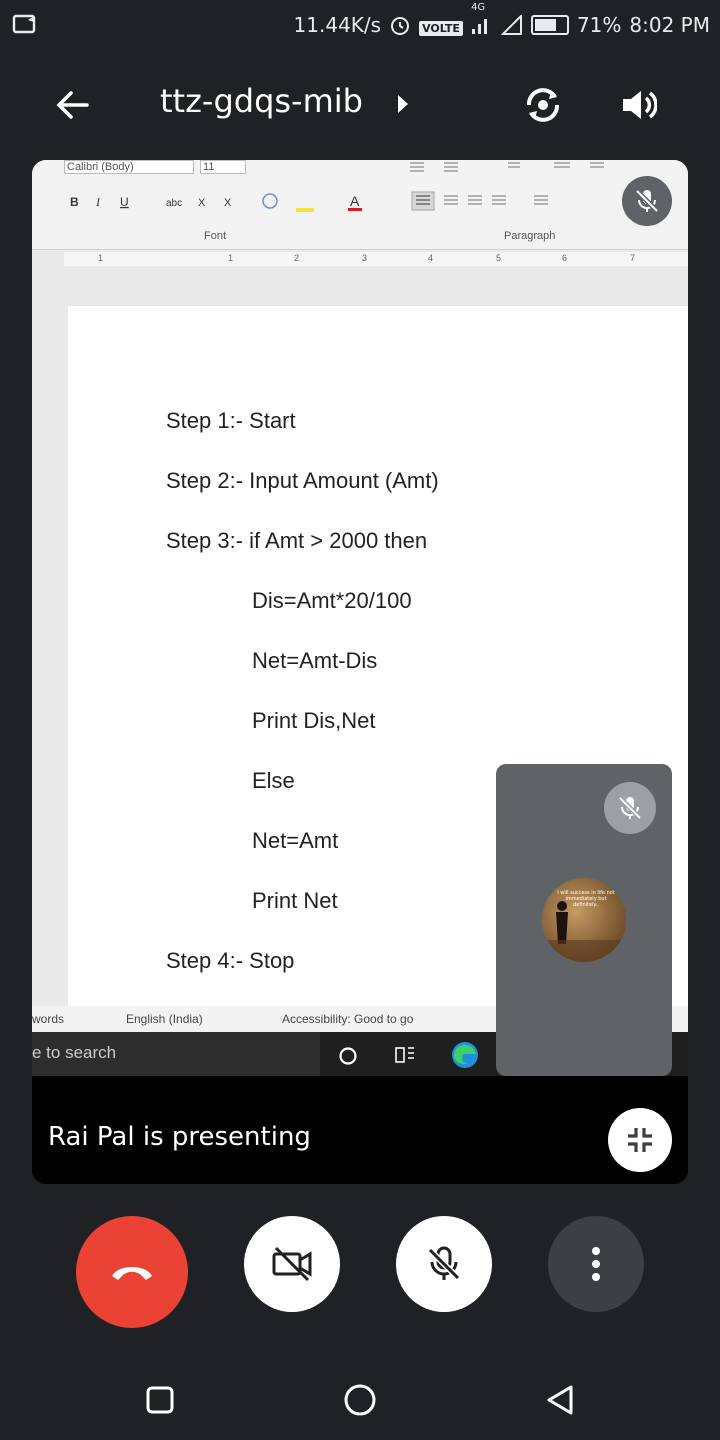 The width and height of the screenshot is (720, 1440). I want to click on camera-toggle-button, so click(292, 1264).